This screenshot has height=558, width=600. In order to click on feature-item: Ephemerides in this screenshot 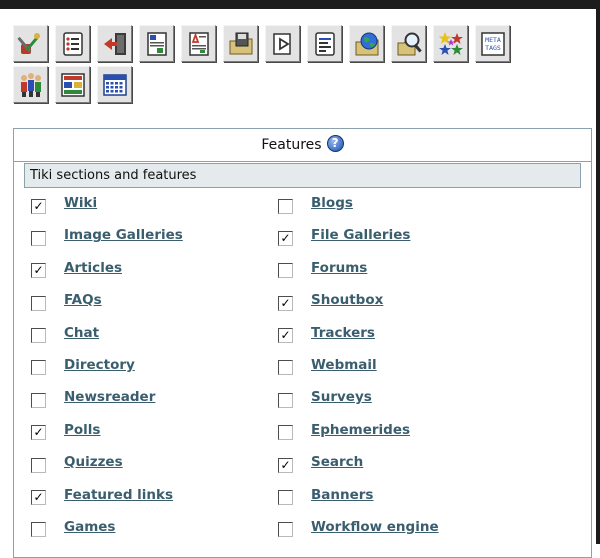, I will do `click(344, 430)`.